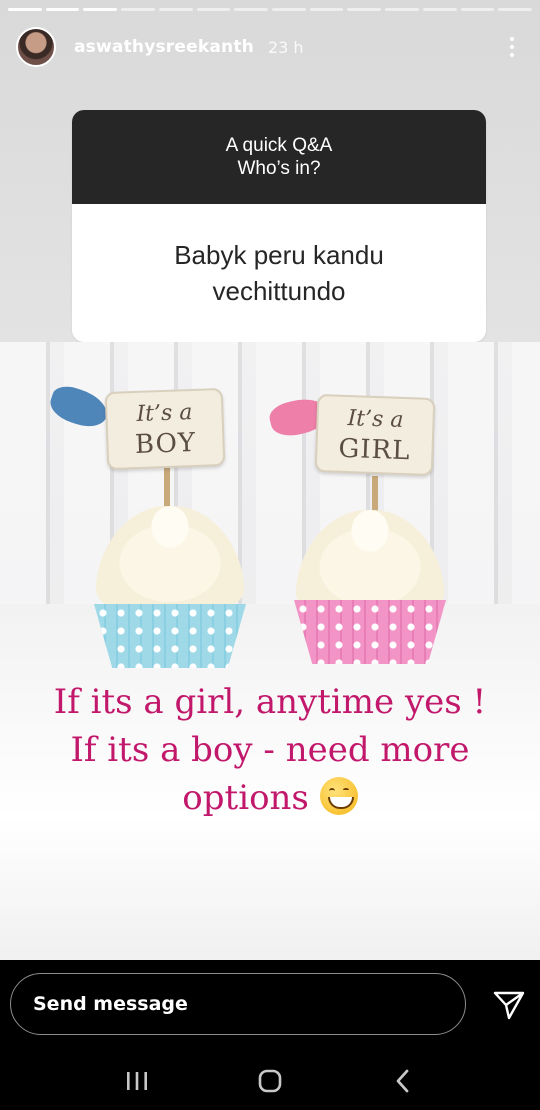 This screenshot has width=540, height=1110. Describe the element at coordinates (374, 450) in the screenshot. I see `girl-topper-line2: GIRL` at that location.